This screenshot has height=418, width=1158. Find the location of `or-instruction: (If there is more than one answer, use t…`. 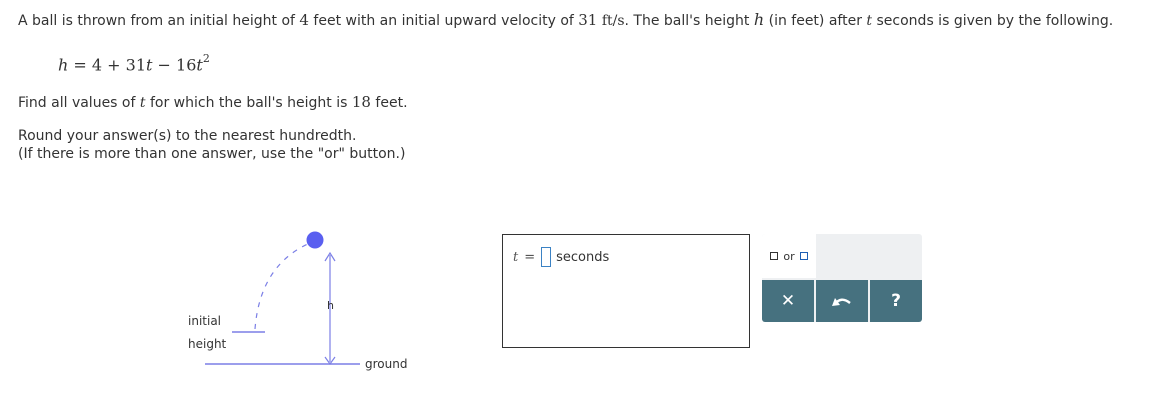

or-instruction: (If there is more than one answer, use t… is located at coordinates (212, 154).